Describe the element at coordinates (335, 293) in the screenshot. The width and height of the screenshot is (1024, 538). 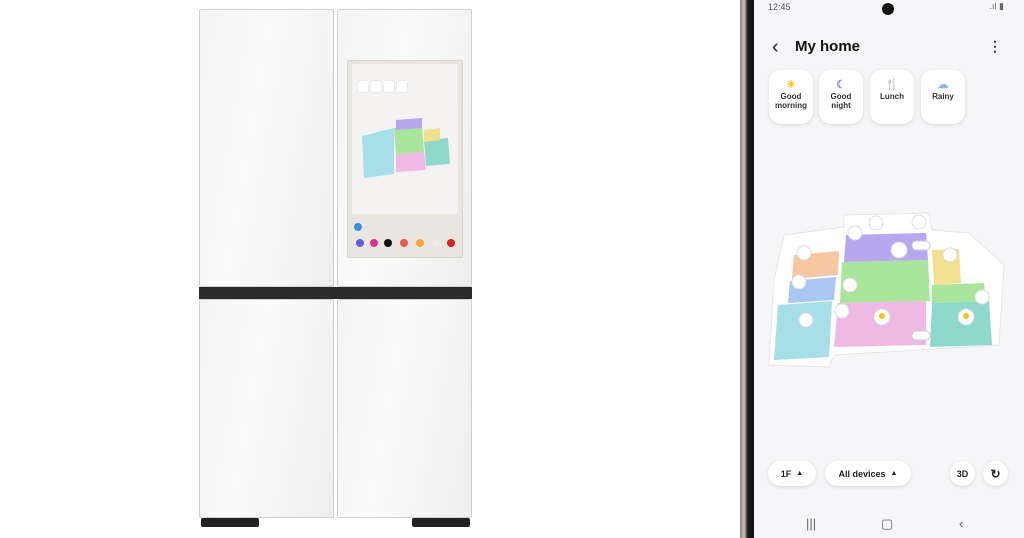
I see `fridge-divider` at that location.